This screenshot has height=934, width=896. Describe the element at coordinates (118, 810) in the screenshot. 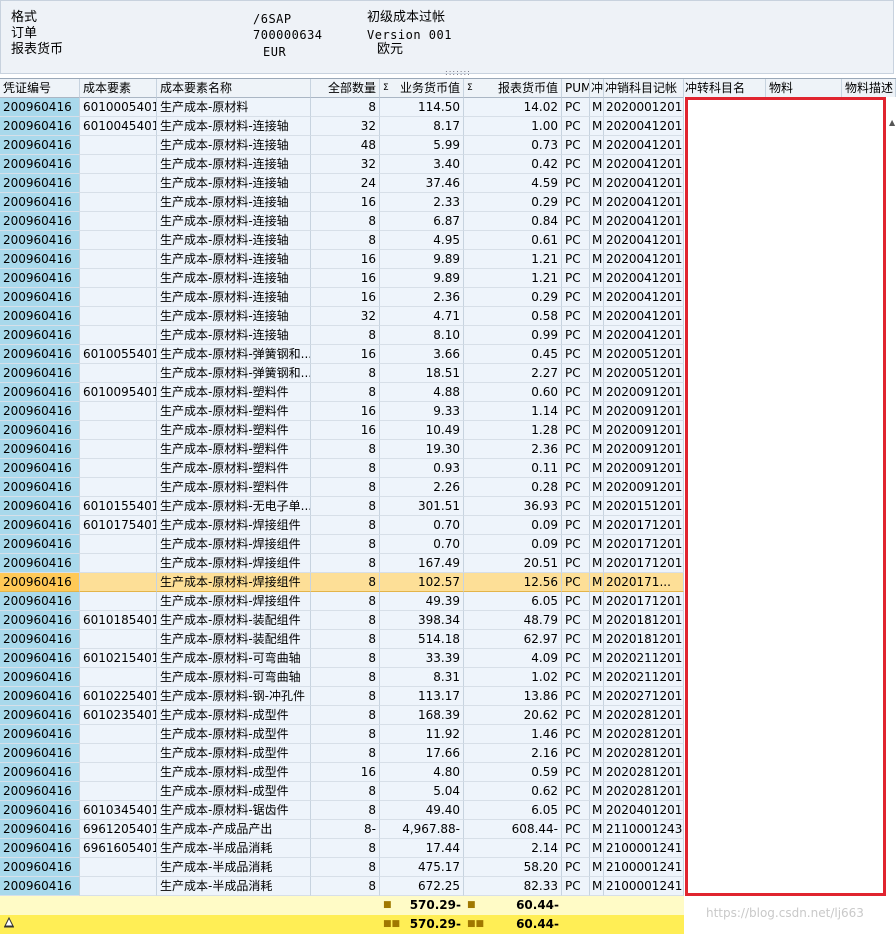

I see `cost-element-cell: 6010345401` at that location.